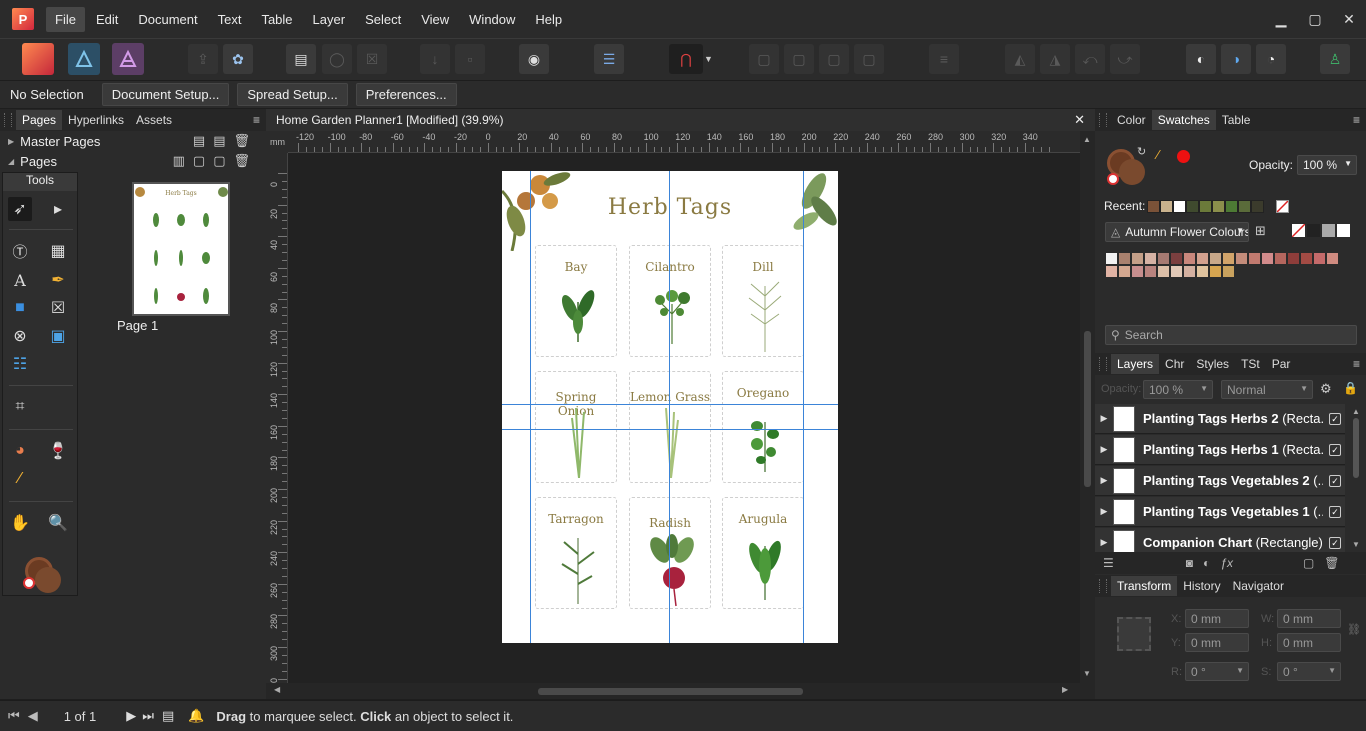 The width and height of the screenshot is (1366, 731). I want to click on color-picker-tool-icon: ⁄, so click(20, 479).